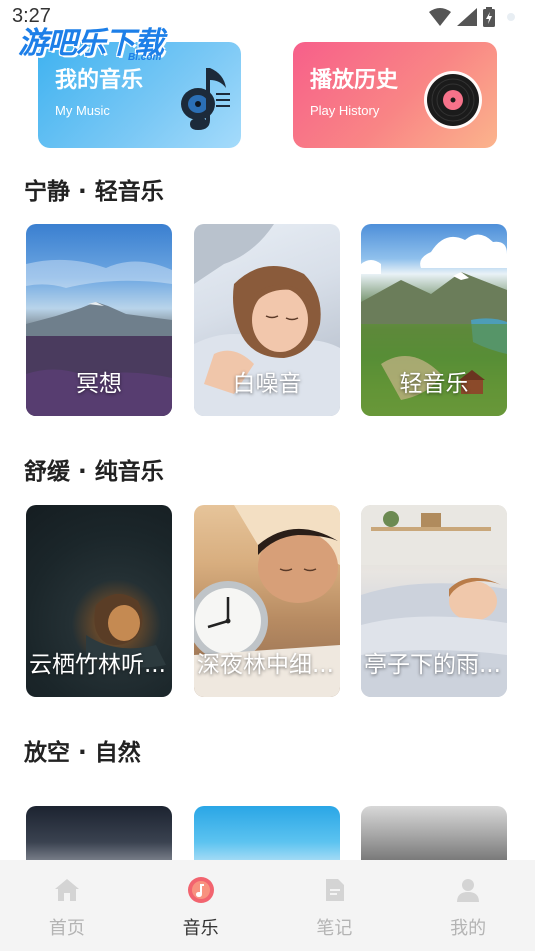  What do you see at coordinates (453, 100) in the screenshot?
I see `vinyl-record-icon` at bounding box center [453, 100].